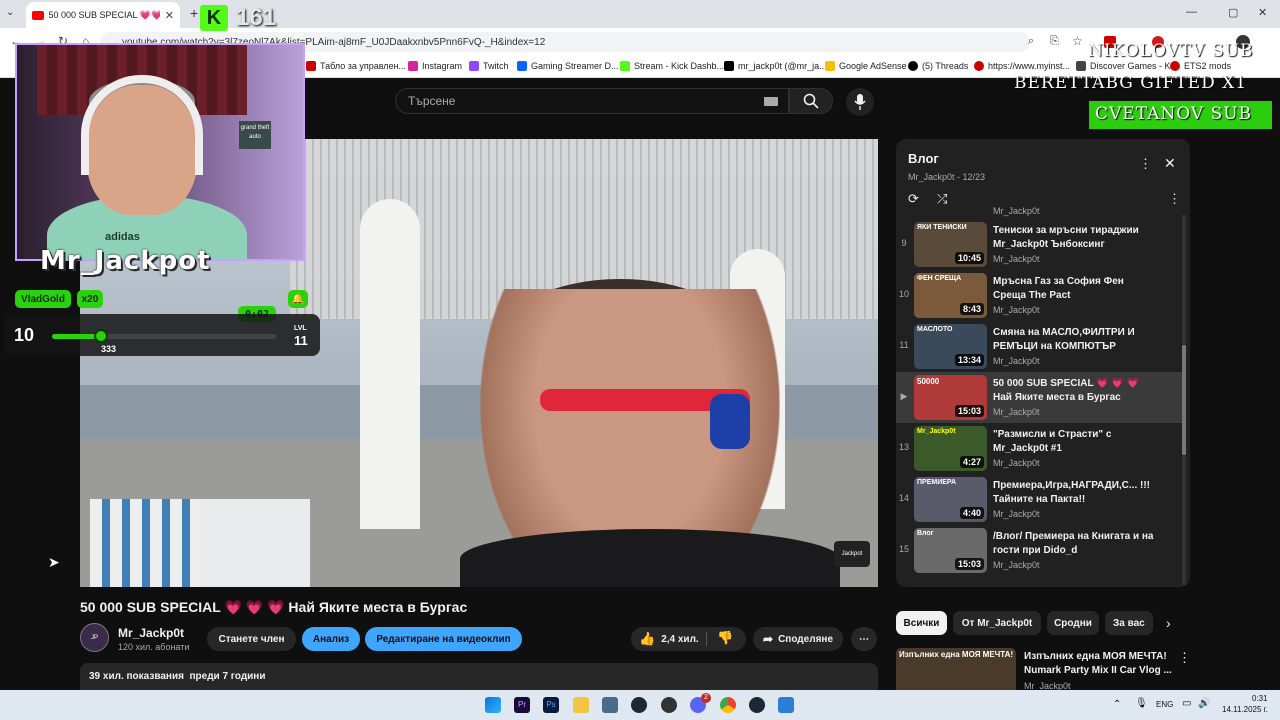 The image size is (1280, 720). I want to click on bookmark-item: Google AdSense, so click(866, 66).